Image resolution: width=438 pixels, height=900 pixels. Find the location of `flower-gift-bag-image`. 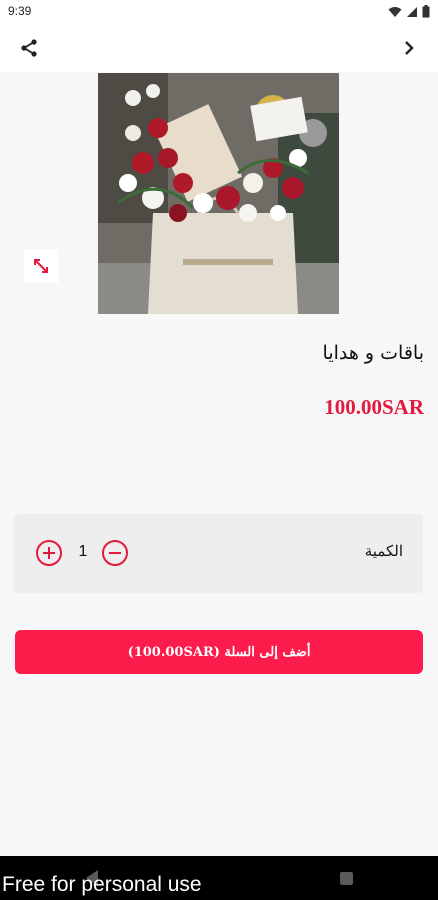

flower-gift-bag-image is located at coordinates (218, 193).